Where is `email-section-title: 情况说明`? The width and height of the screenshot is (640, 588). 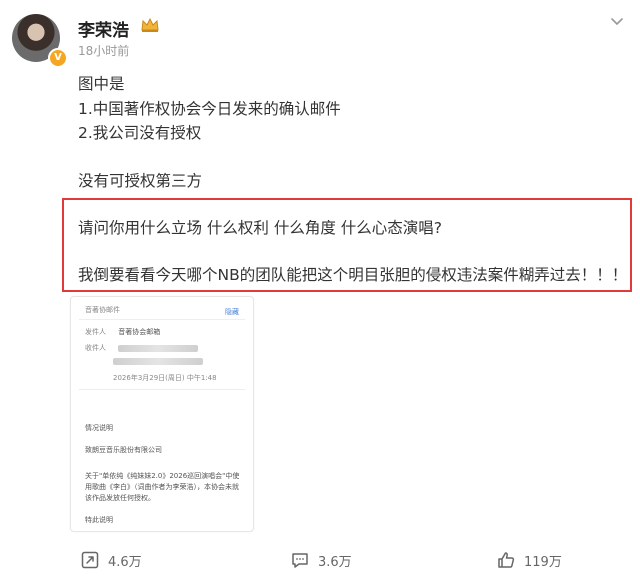 email-section-title: 情况说明 is located at coordinates (99, 428).